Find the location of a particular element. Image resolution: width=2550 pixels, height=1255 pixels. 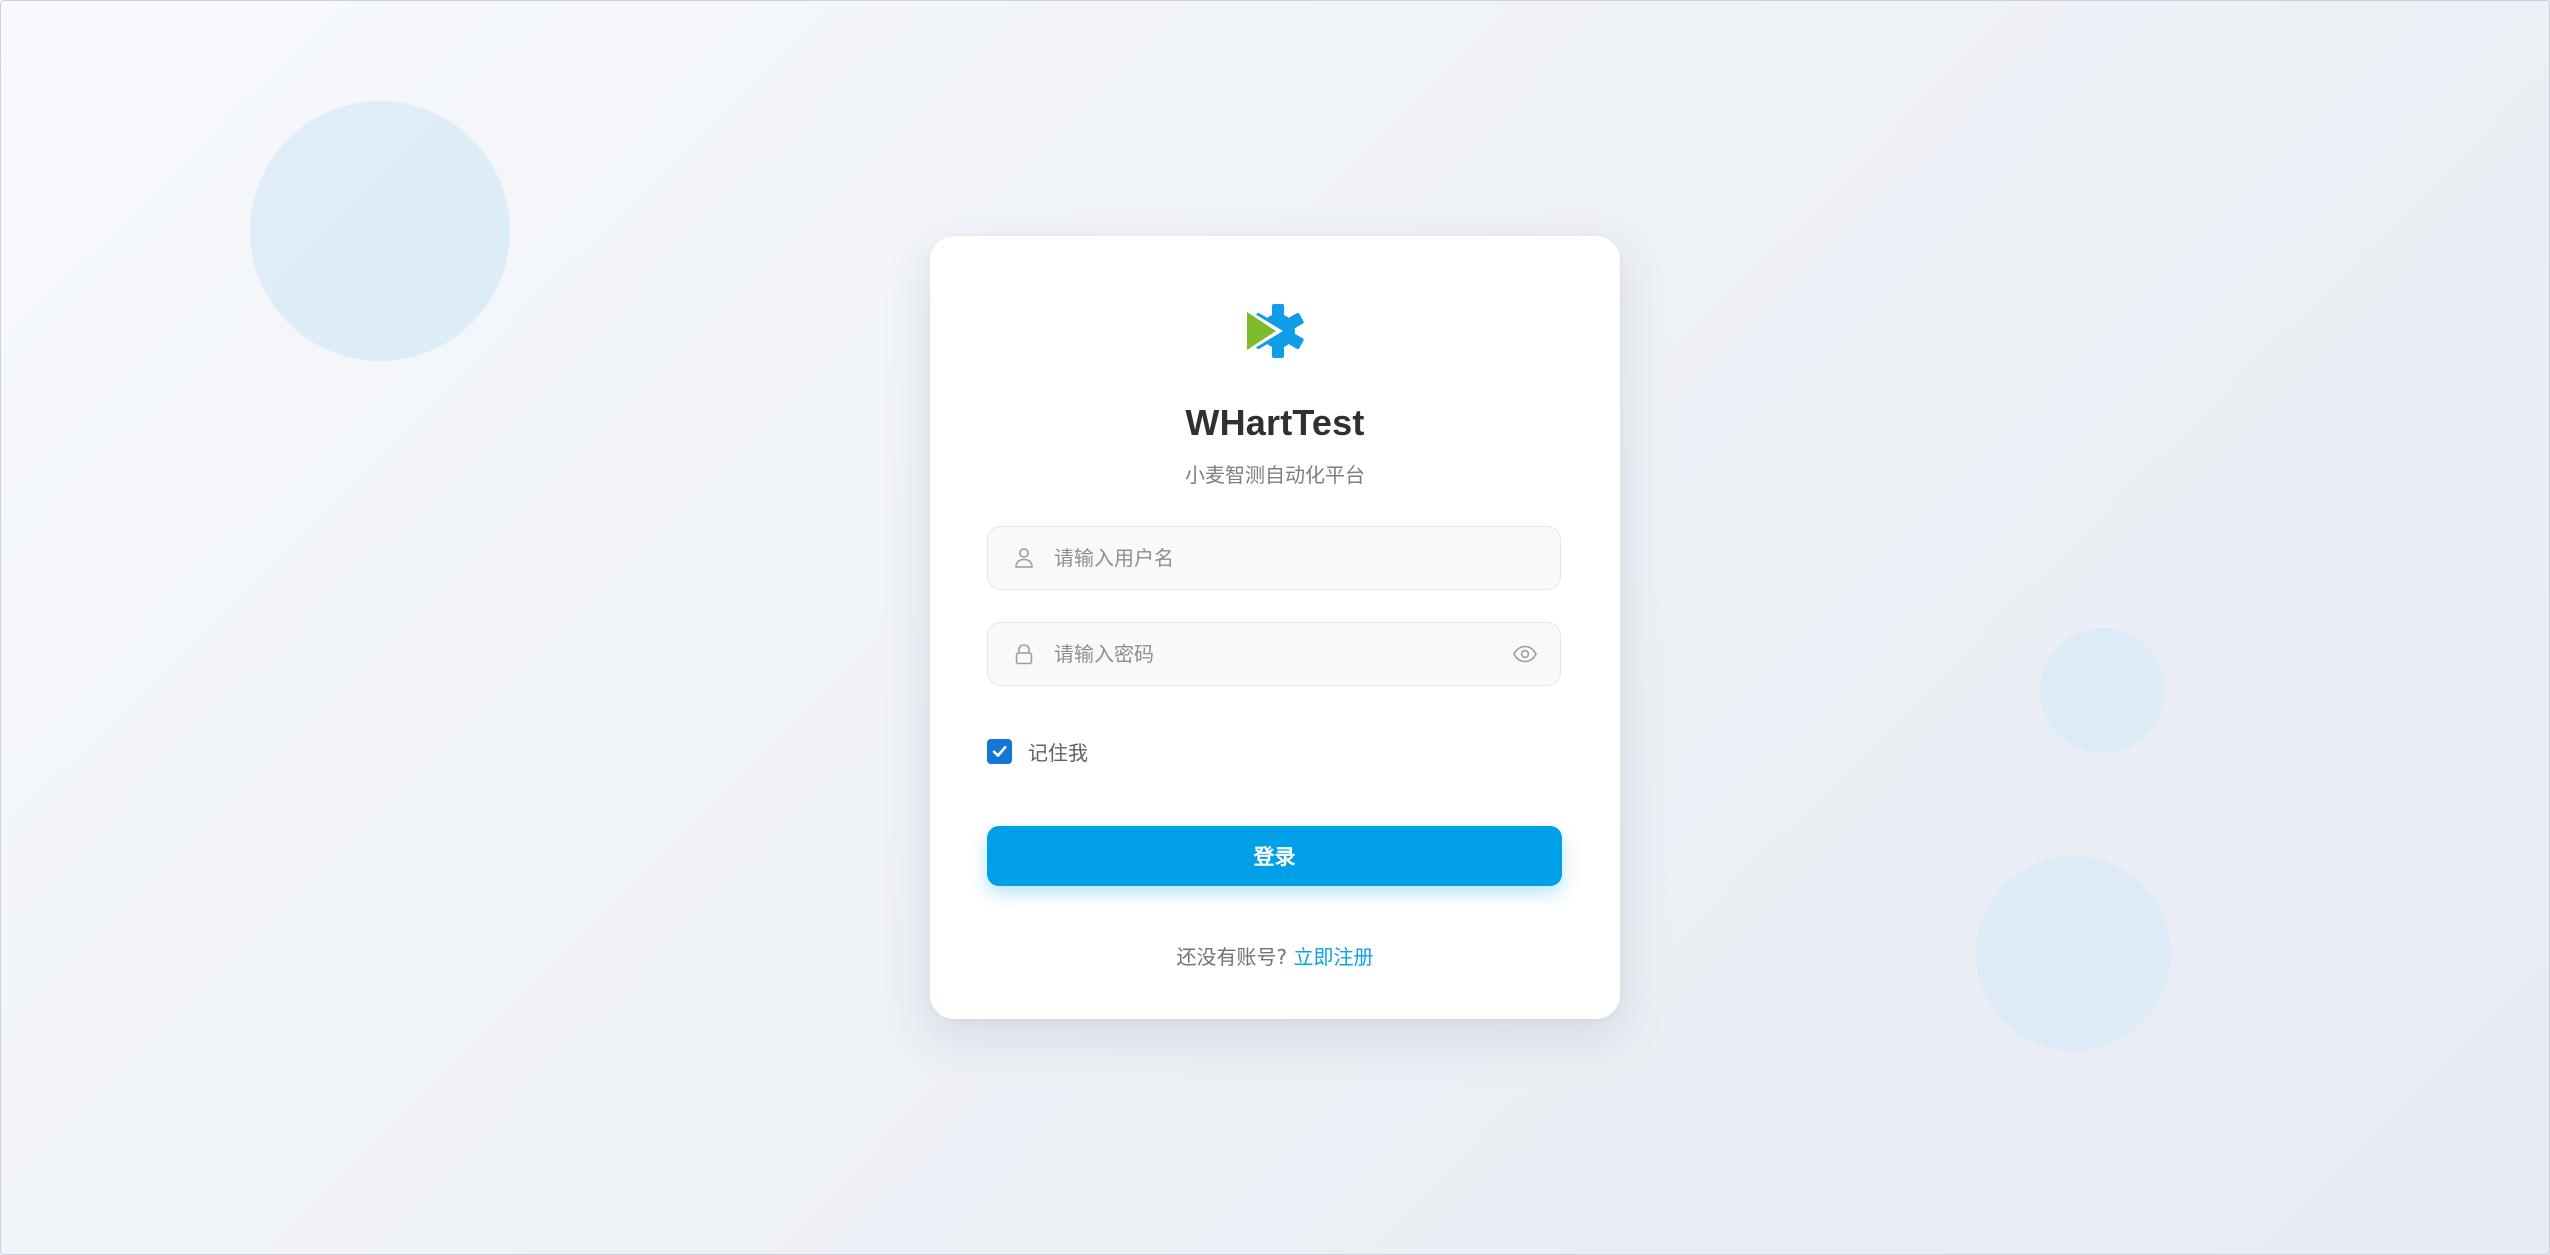

app-subtitle: 小麦智测自动化平台 is located at coordinates (1275, 475).